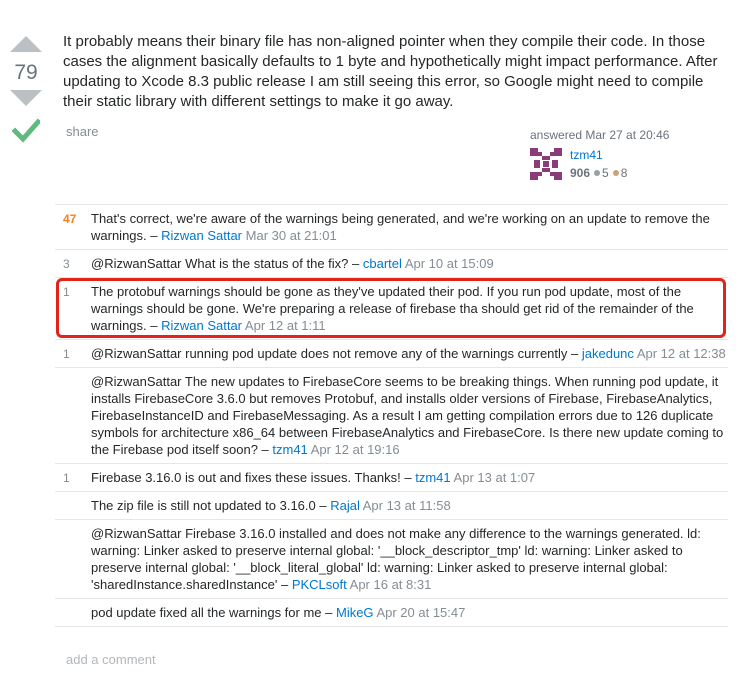 This screenshot has width=752, height=687. I want to click on reputation-score: 906, so click(580, 173).